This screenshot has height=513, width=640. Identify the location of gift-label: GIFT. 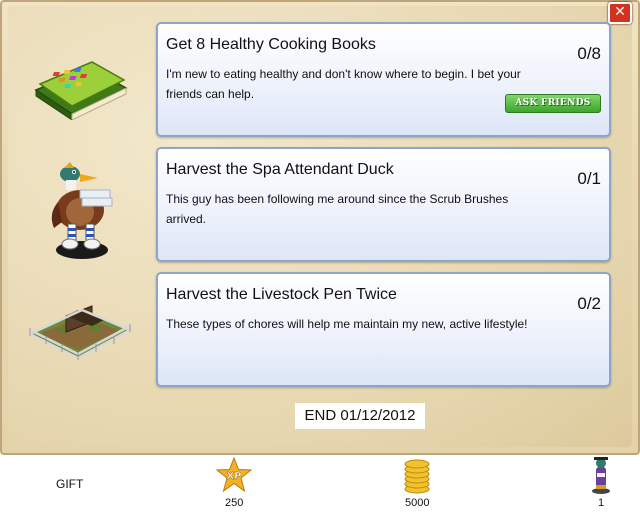
(70, 484).